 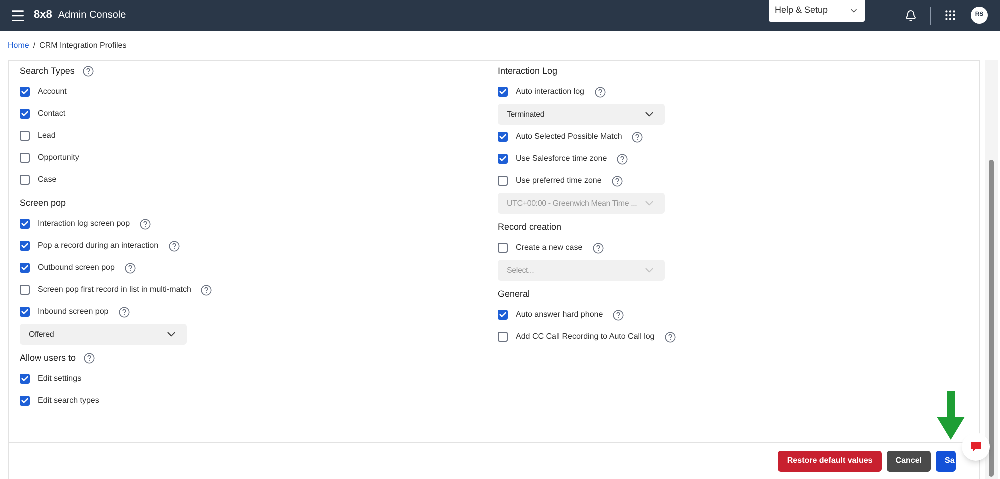 What do you see at coordinates (528, 71) in the screenshot?
I see `section-heading: Interaction Log` at bounding box center [528, 71].